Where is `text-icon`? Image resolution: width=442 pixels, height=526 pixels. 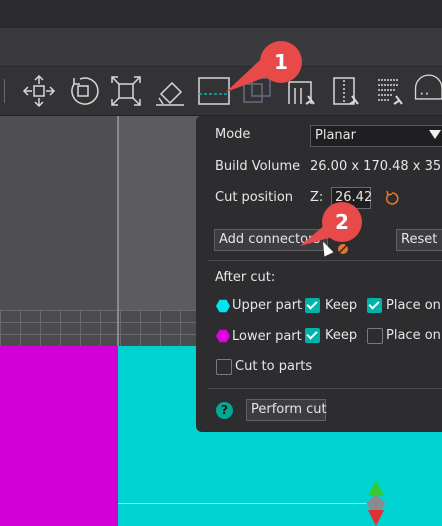 text-icon is located at coordinates (428, 87).